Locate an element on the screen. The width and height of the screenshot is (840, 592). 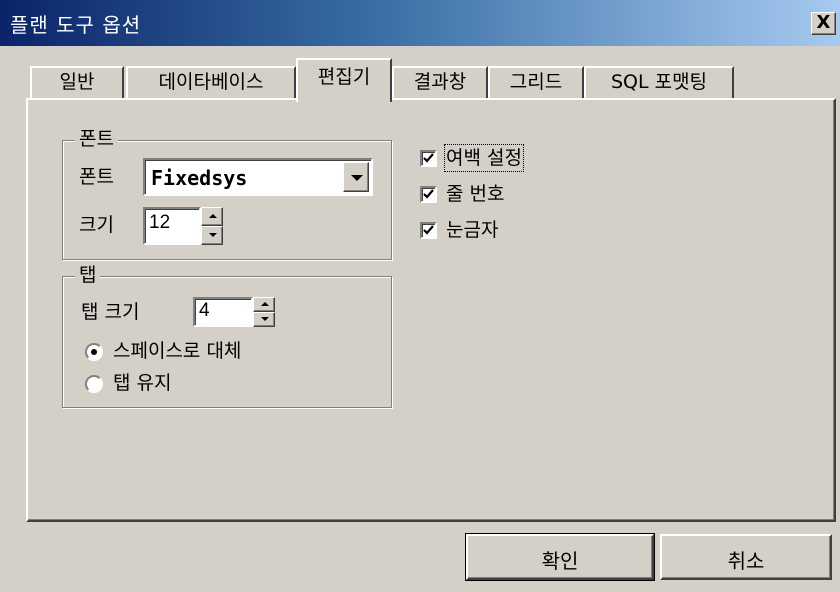
tab-sql-formatting: SQL 포맷팅 is located at coordinates (659, 83).